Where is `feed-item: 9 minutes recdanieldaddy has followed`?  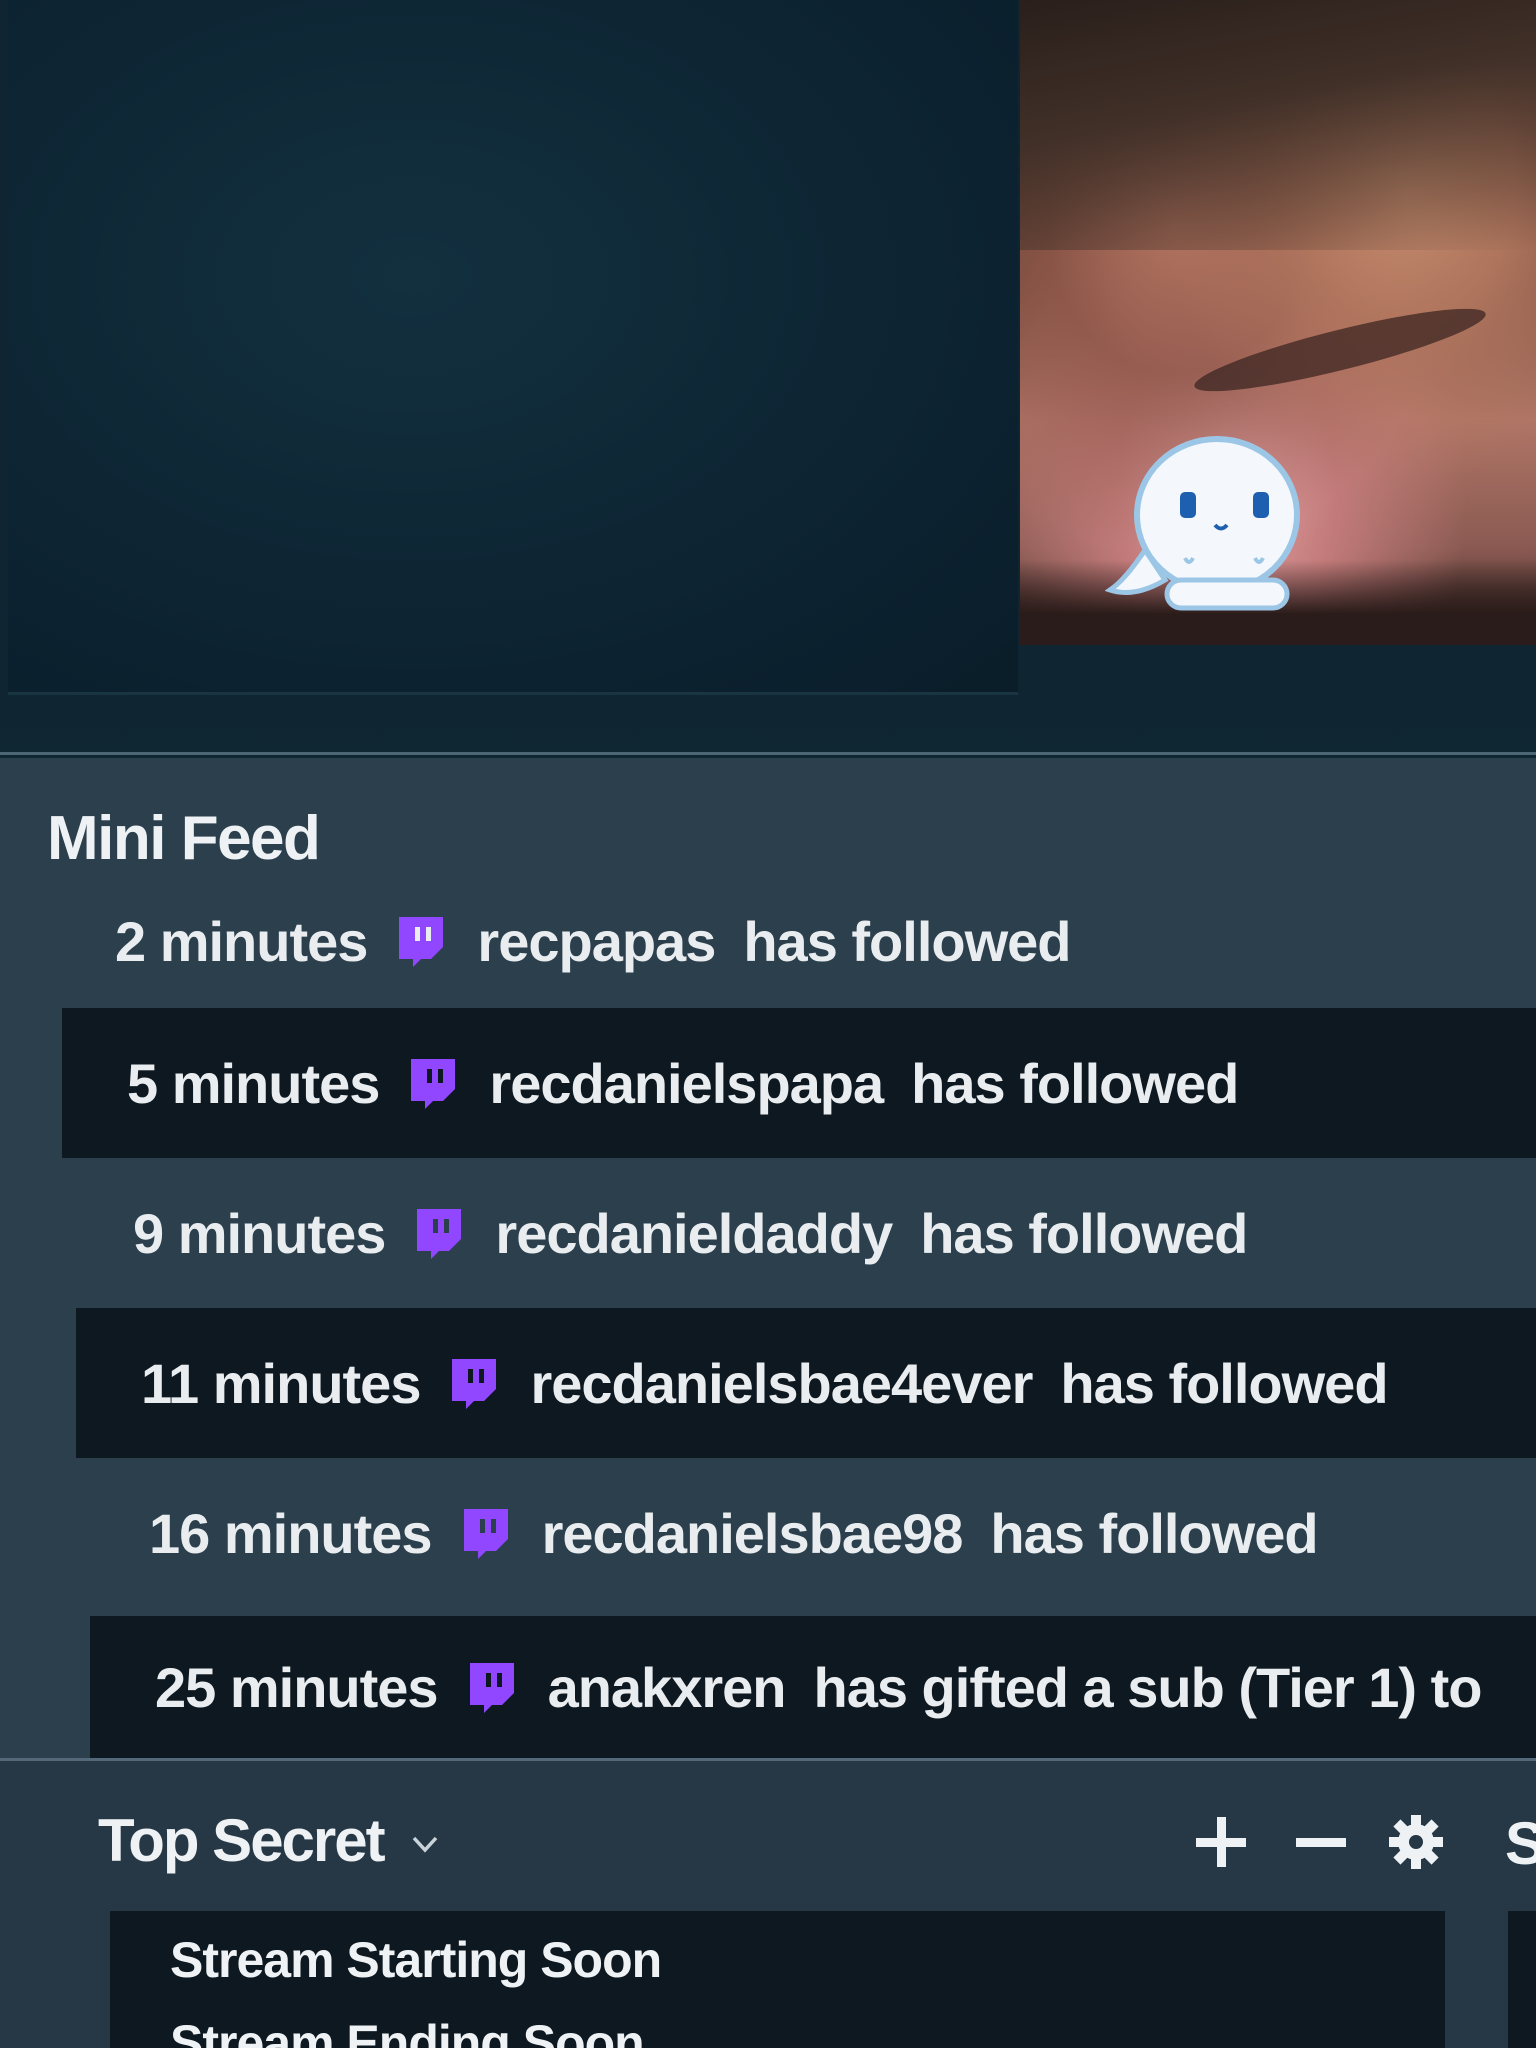
feed-item: 9 minutes recdanieldaddy has followed is located at coordinates (802, 1233).